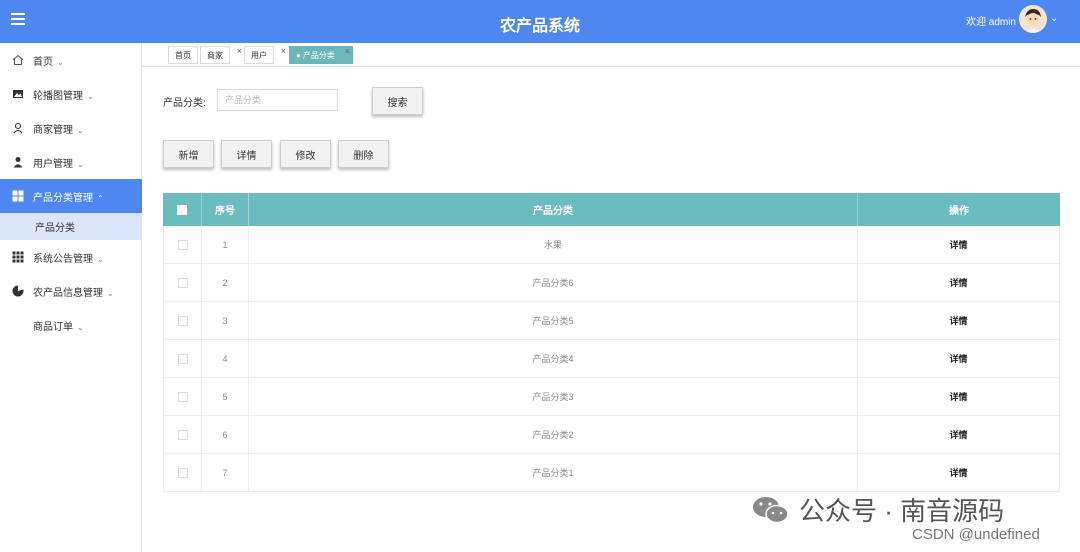  Describe the element at coordinates (224, 472) in the screenshot. I see `row-index: 7` at that location.